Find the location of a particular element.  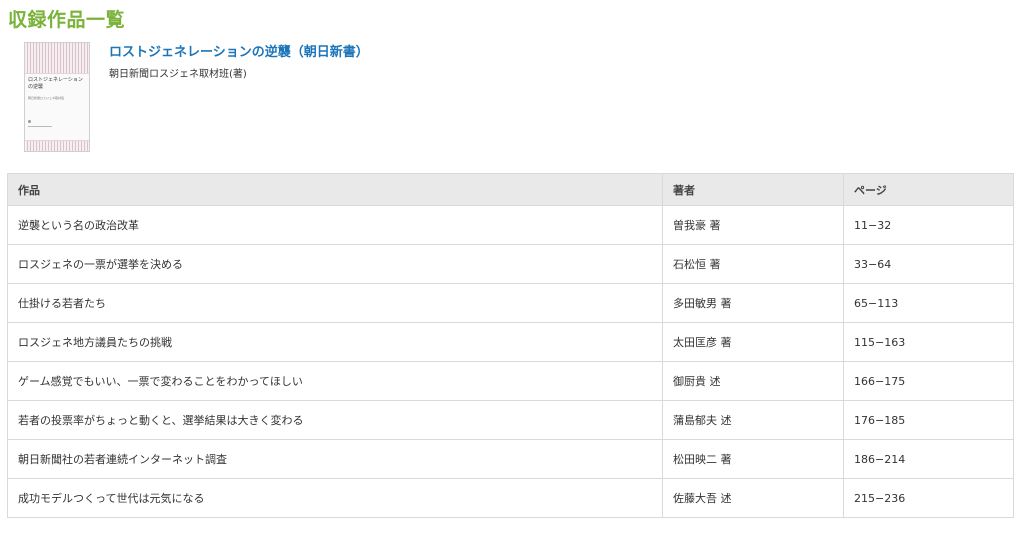

column-header-pages: ページ is located at coordinates (928, 189).